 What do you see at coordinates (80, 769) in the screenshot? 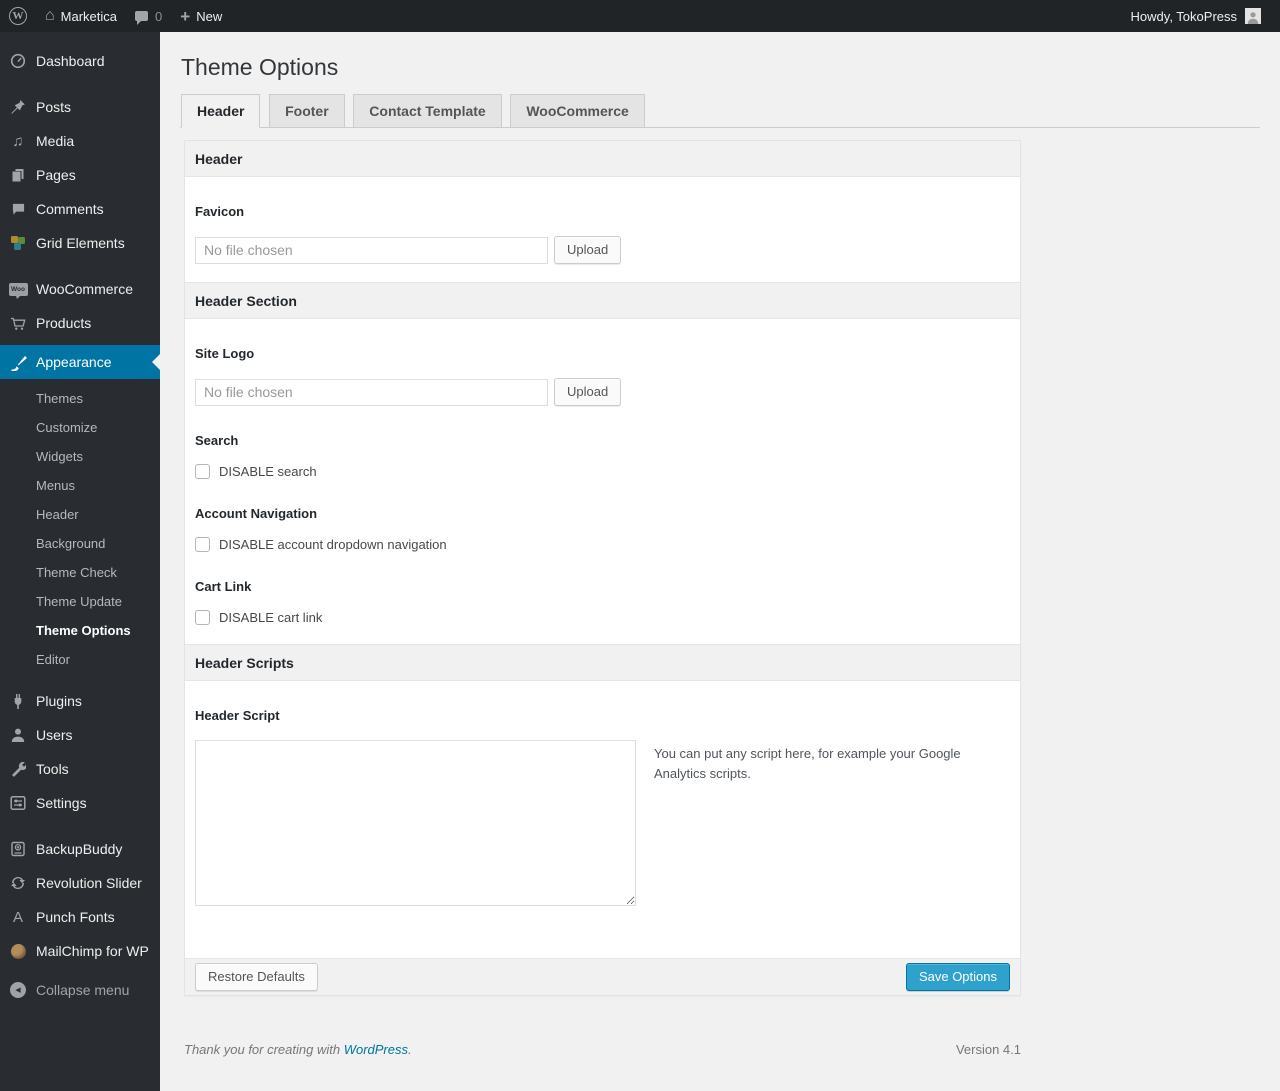
I see `sidebar-item-tools: Tools` at bounding box center [80, 769].